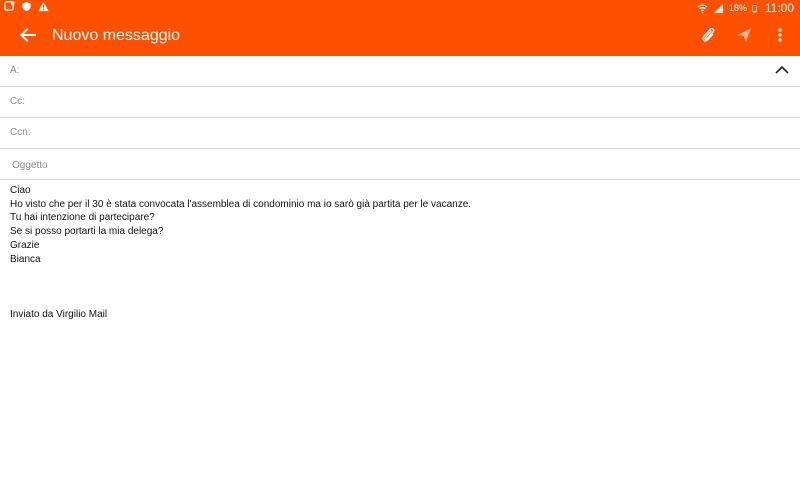 This screenshot has height=500, width=800. What do you see at coordinates (702, 8) in the screenshot?
I see `wifi-icon` at bounding box center [702, 8].